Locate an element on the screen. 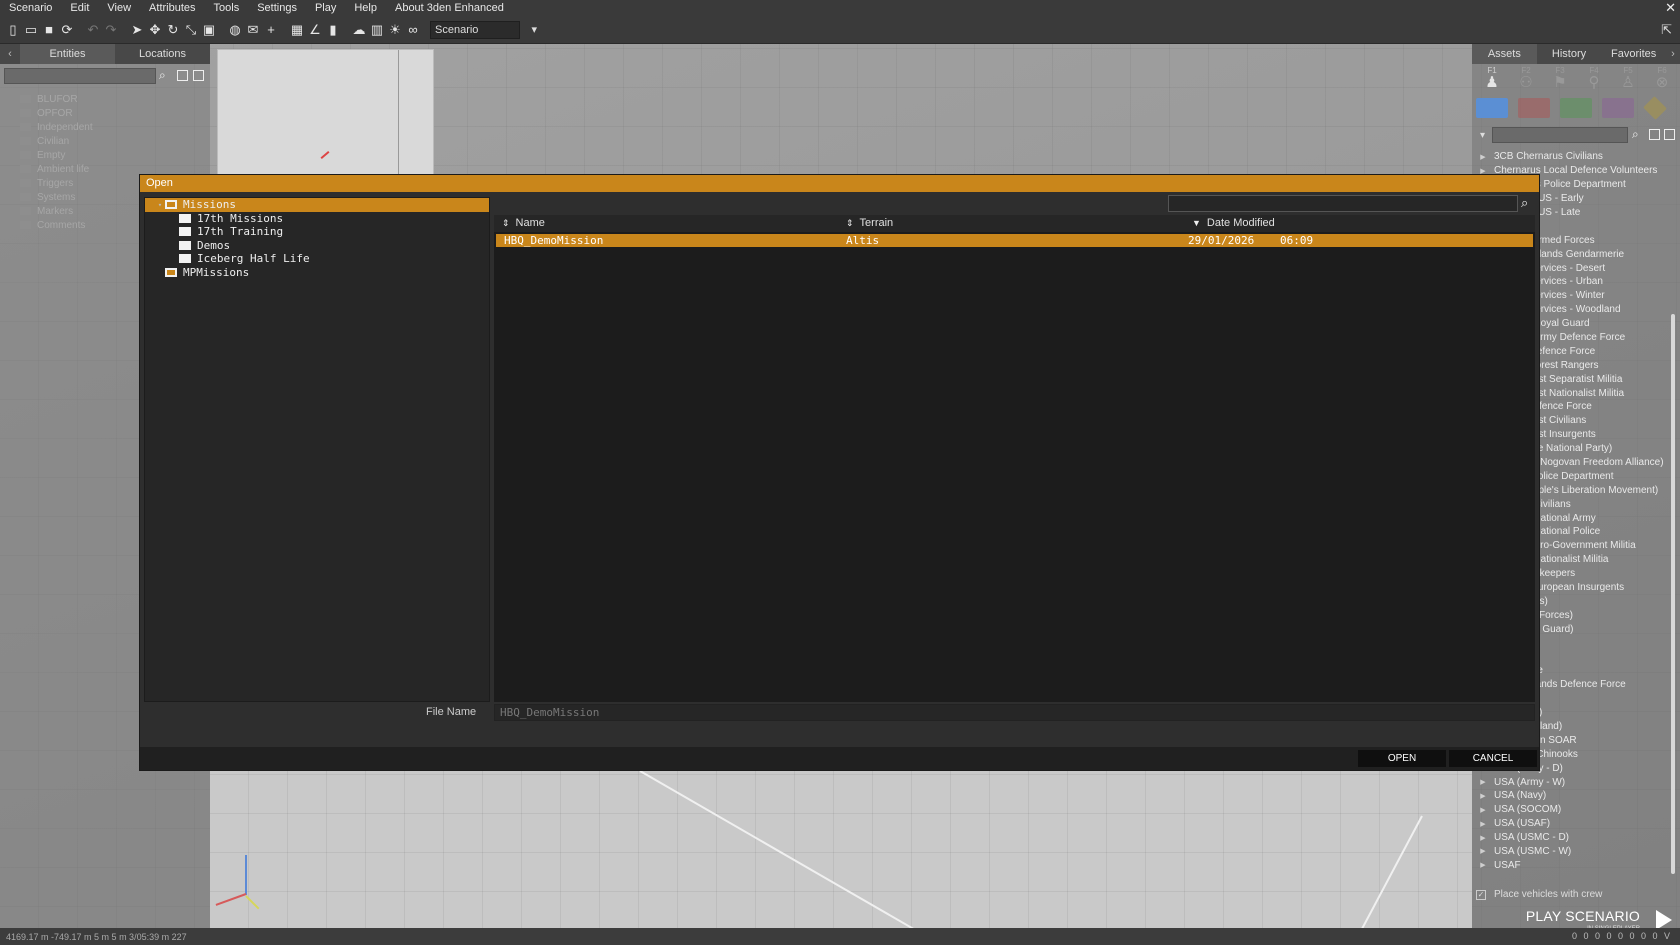  tab-entities: Entities is located at coordinates (67, 54).